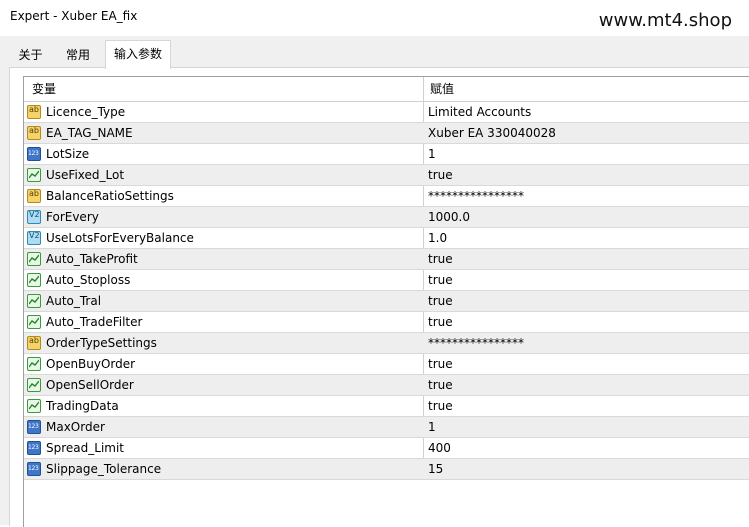  Describe the element at coordinates (75, 427) in the screenshot. I see `variable-name: MaxOrder` at that location.